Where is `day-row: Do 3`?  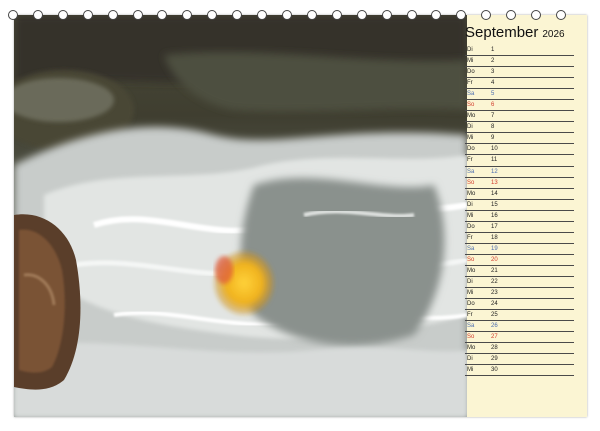 day-row: Do 3 is located at coordinates (519, 73).